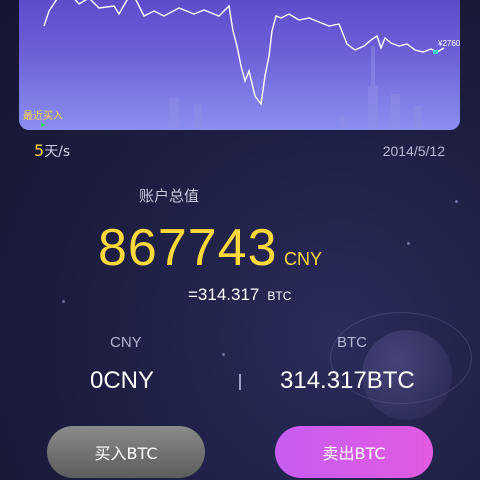 Image resolution: width=480 pixels, height=480 pixels. I want to click on btc-balance-value: 314.317BTC, so click(347, 380).